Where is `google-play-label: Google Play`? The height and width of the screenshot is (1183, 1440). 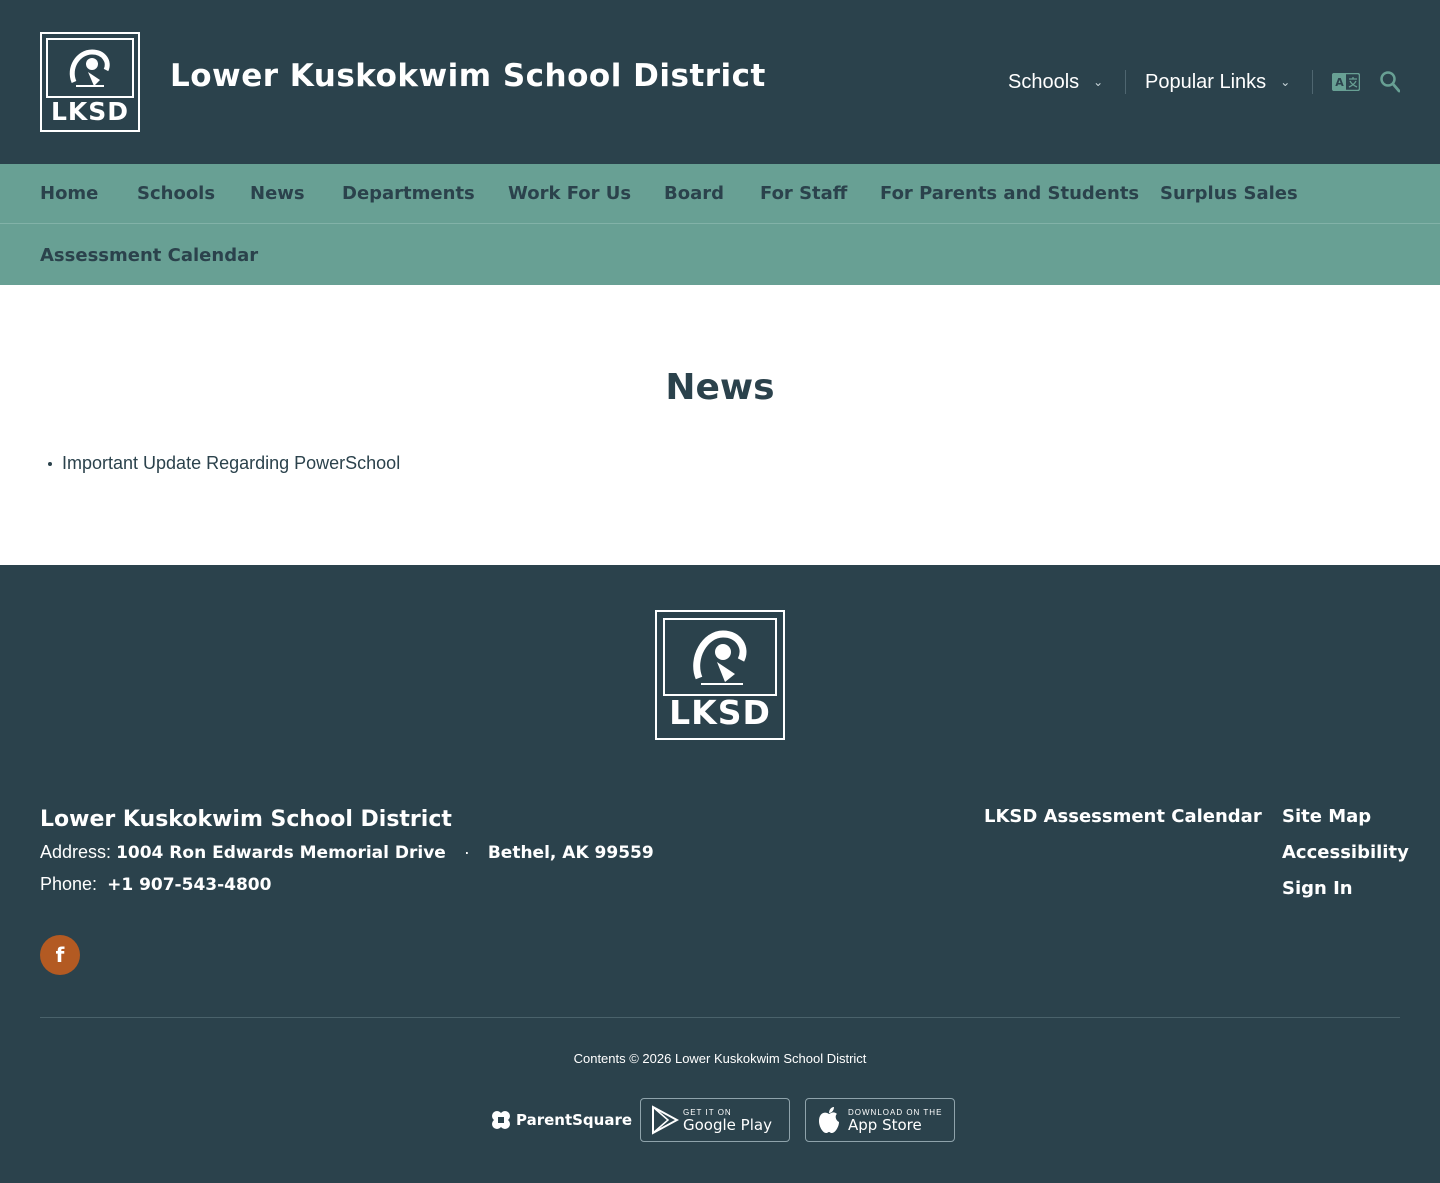
google-play-label: Google Play is located at coordinates (727, 1124).